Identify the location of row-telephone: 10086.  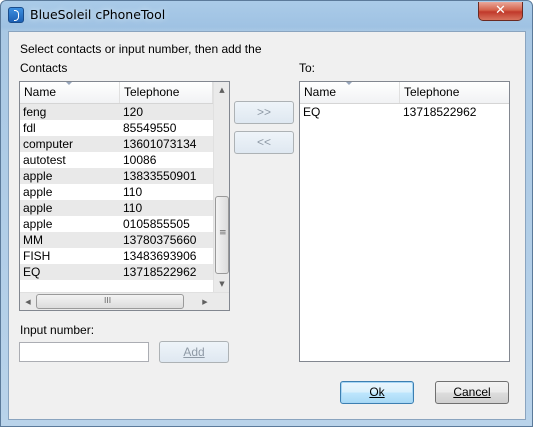
(140, 160).